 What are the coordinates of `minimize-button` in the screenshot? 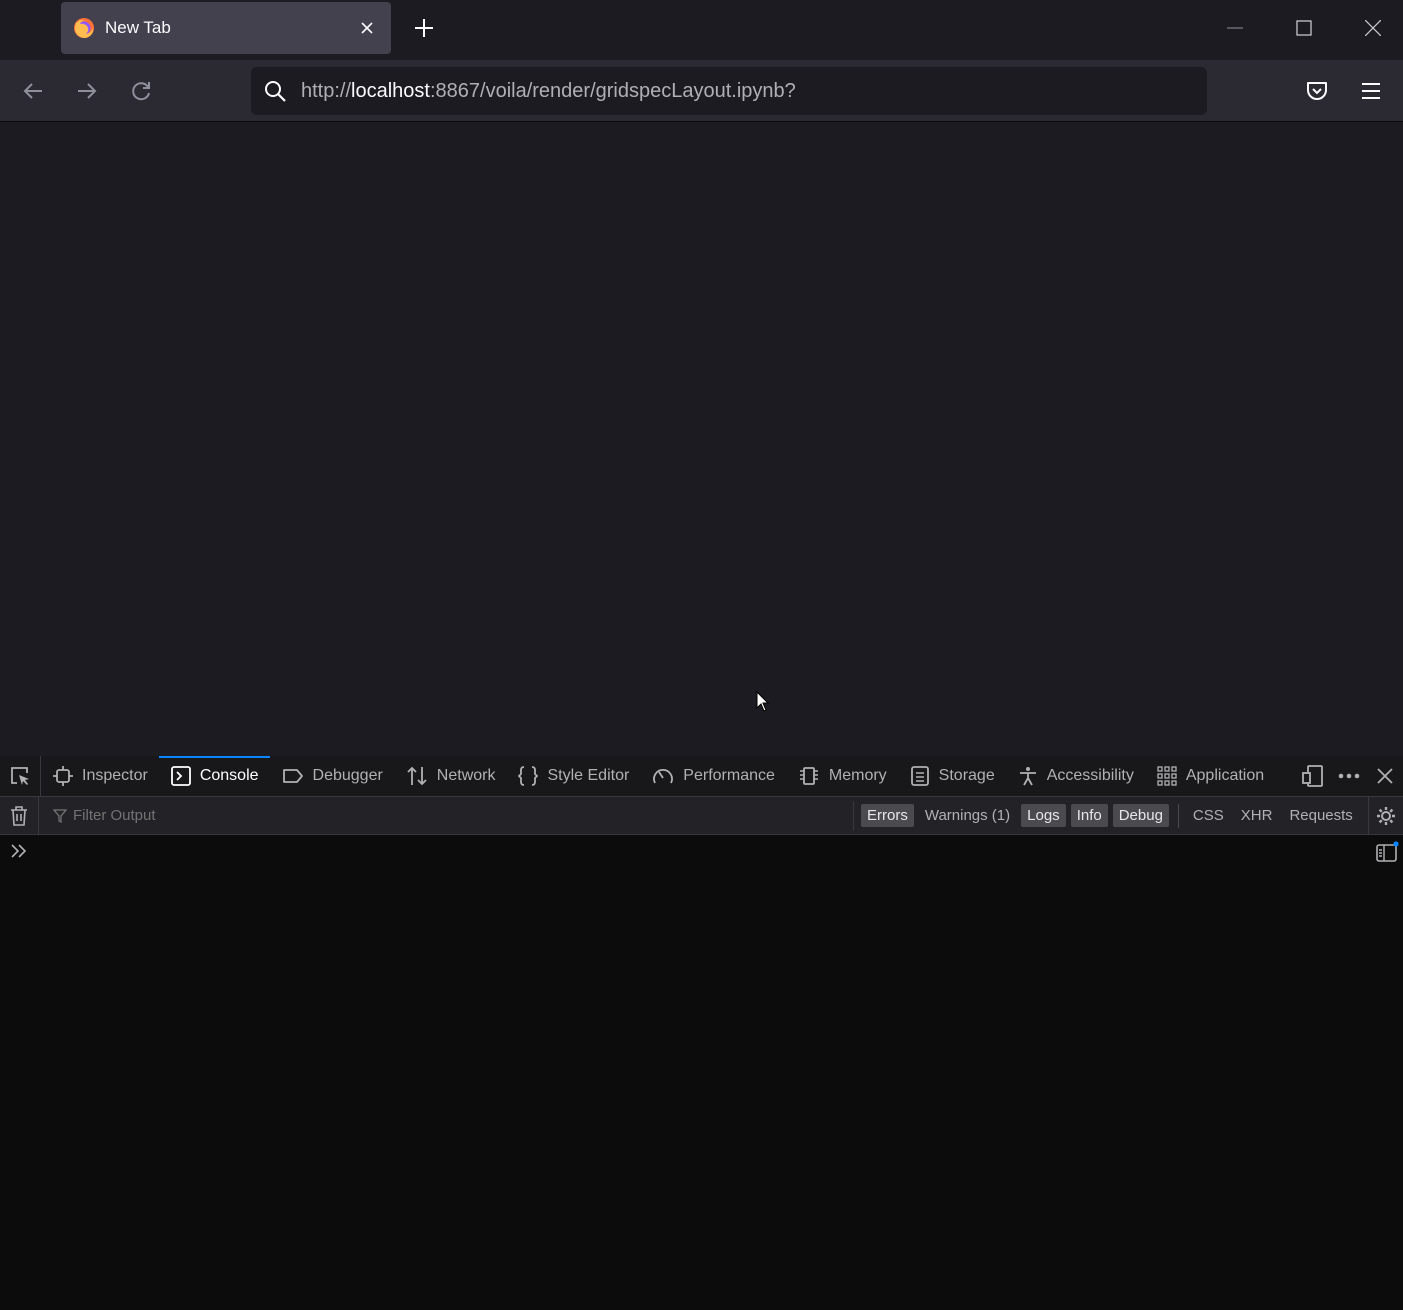 It's located at (1235, 28).